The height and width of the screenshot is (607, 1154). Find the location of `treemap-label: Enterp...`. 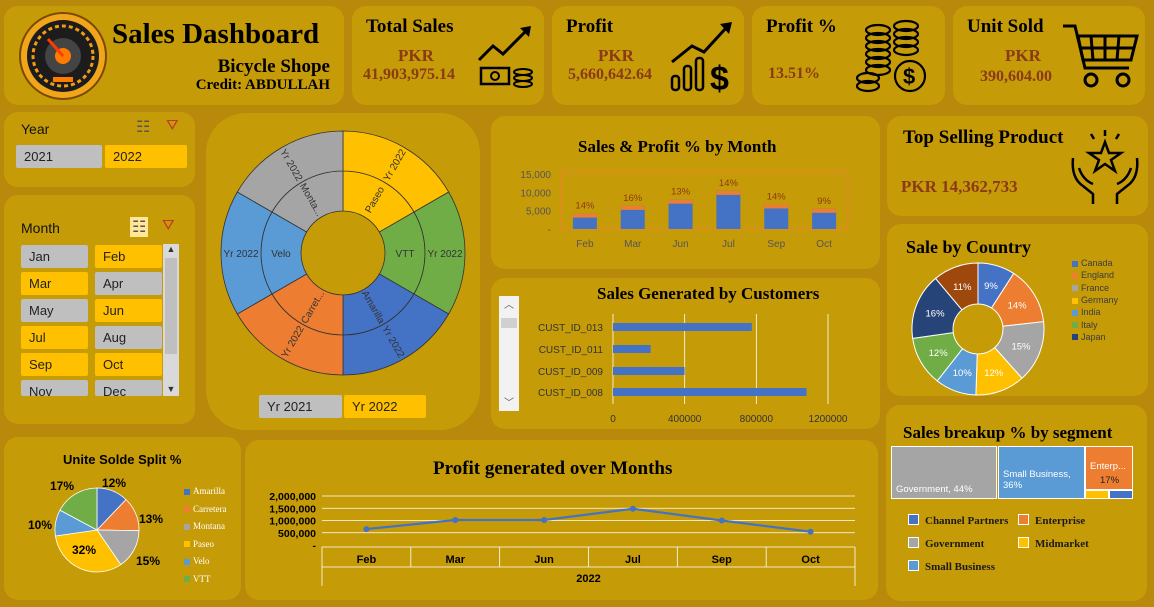

treemap-label: Enterp... is located at coordinates (1108, 466).